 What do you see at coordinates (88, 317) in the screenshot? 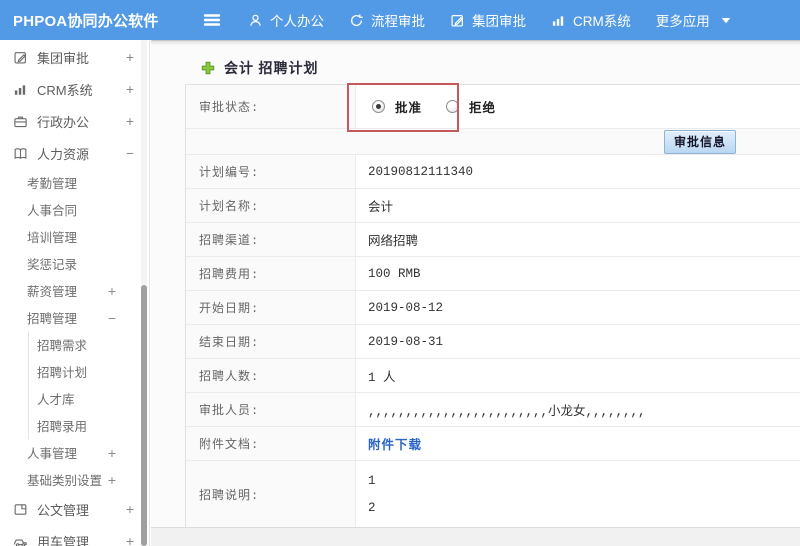
I see `sidebar-item-recruitment: 招聘管理 −` at bounding box center [88, 317].